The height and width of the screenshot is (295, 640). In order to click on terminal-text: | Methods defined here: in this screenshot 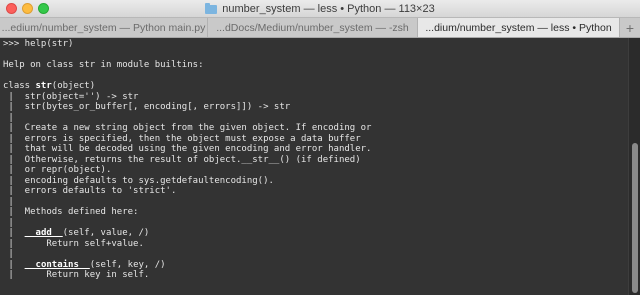, I will do `click(71, 212)`.